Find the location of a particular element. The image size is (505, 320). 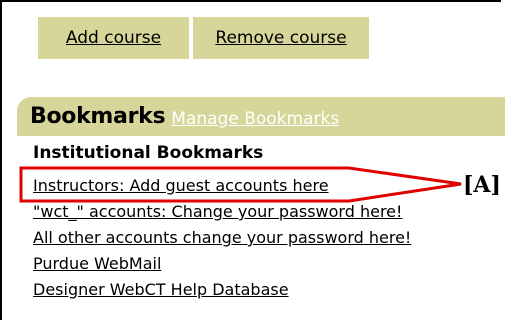

callout-outline is located at coordinates (240, 184).